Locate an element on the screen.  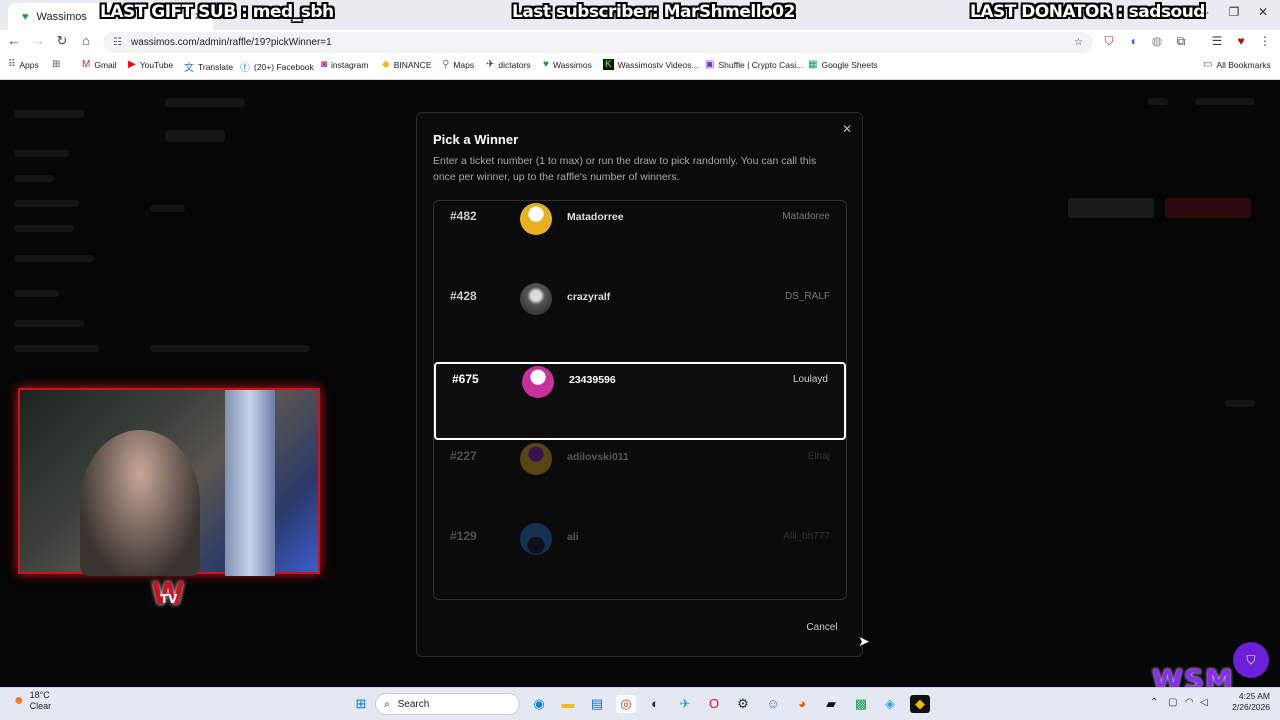
maximize-icon: ❐ is located at coordinates (1234, 12).